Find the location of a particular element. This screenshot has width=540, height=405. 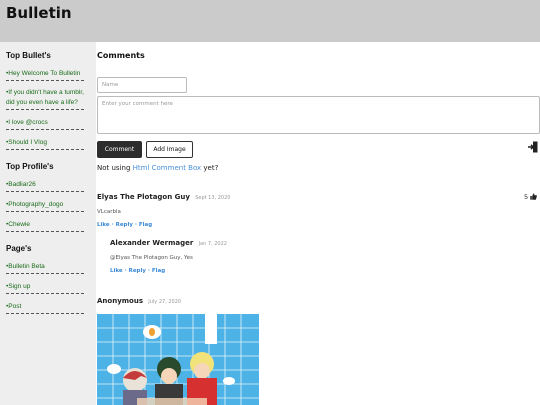

comment-item: Anonymous July 27, 2020 is located at coordinates (307, 301).